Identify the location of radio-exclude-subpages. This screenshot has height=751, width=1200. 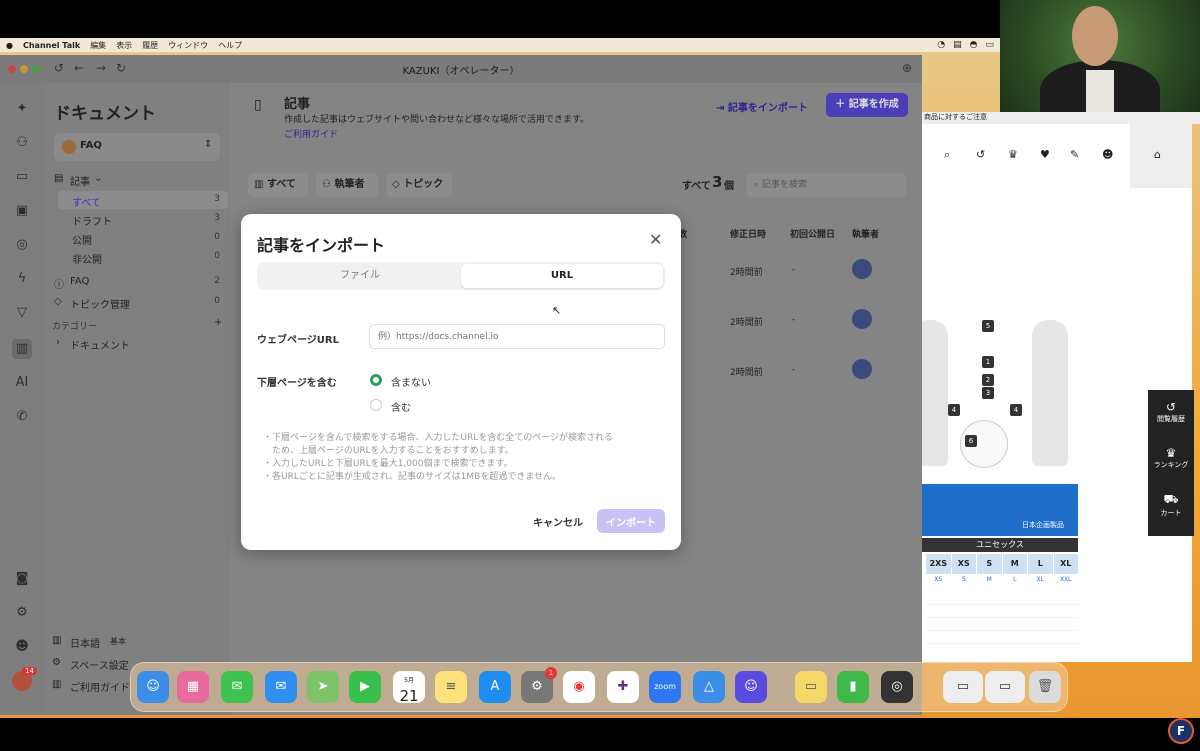
(376, 380).